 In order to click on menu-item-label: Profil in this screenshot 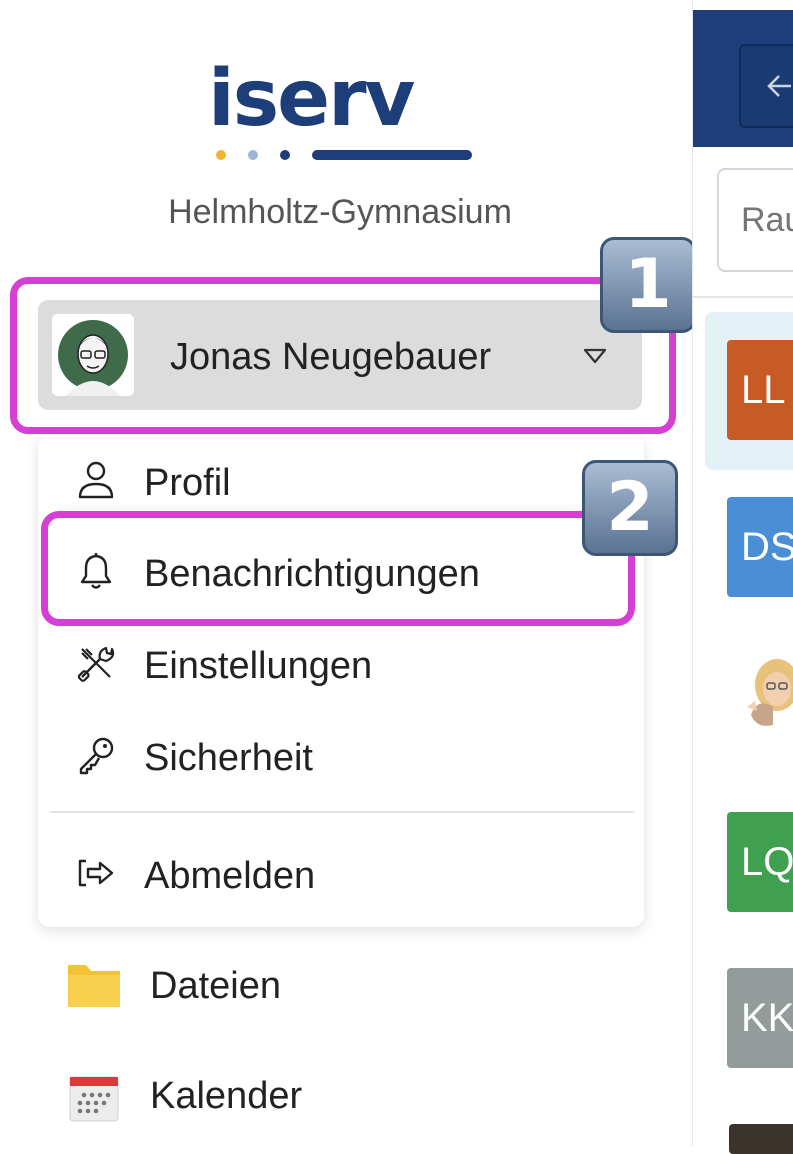, I will do `click(187, 483)`.